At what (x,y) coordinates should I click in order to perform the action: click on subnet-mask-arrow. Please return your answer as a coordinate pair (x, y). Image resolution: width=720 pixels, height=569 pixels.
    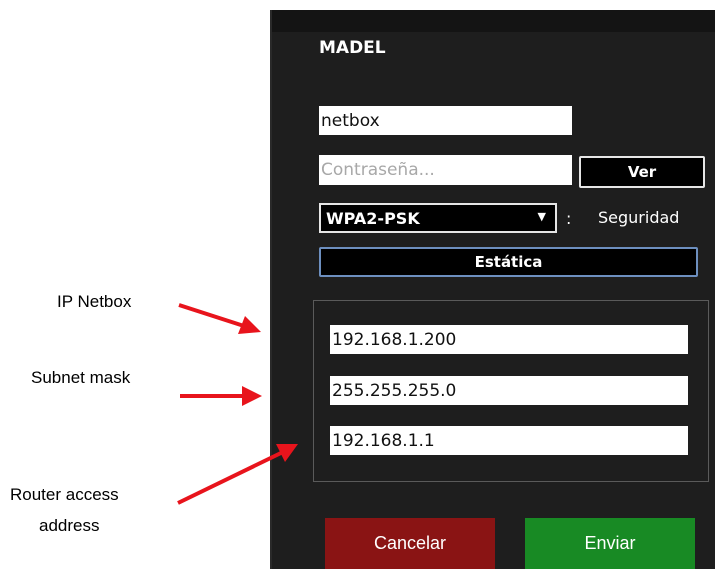
    Looking at the image, I should click on (221, 396).